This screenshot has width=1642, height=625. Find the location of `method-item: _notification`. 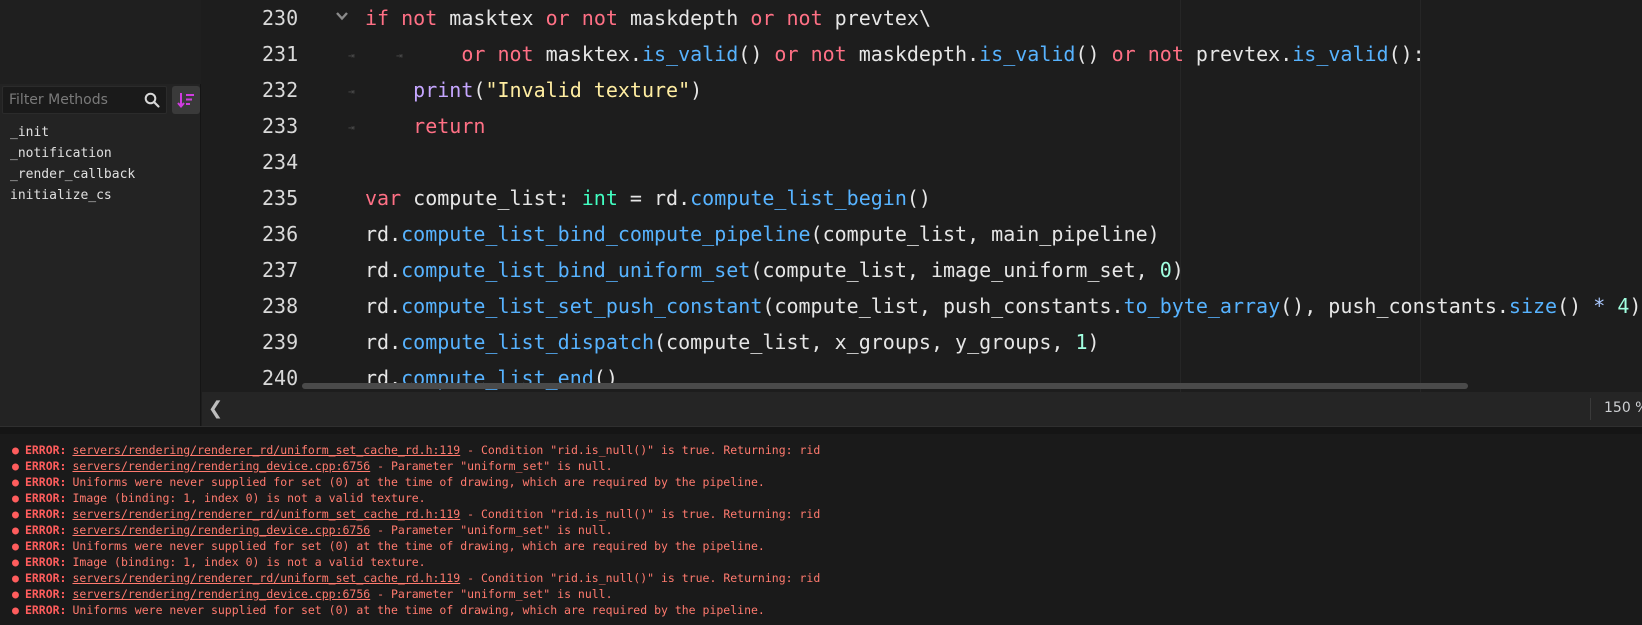

method-item: _notification is located at coordinates (100, 153).